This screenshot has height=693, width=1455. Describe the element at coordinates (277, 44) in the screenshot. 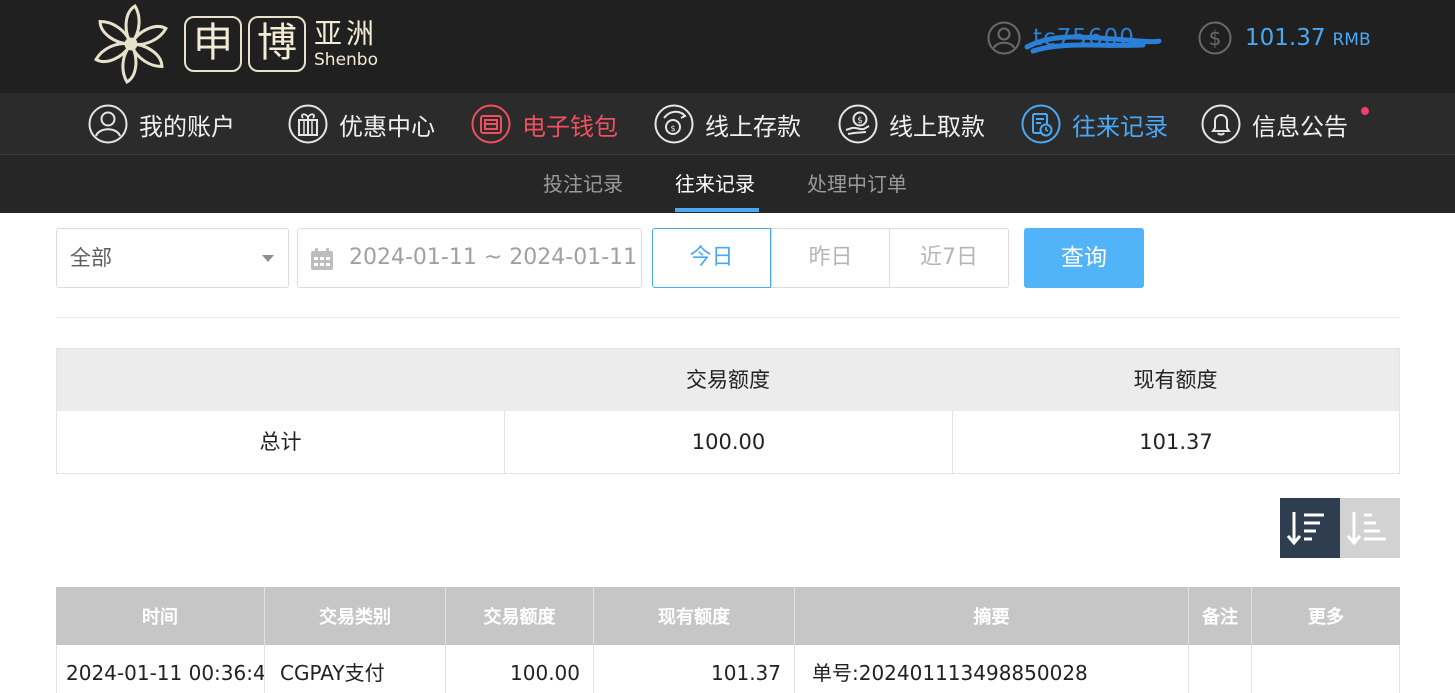

I see `logo-char-box: 博` at that location.